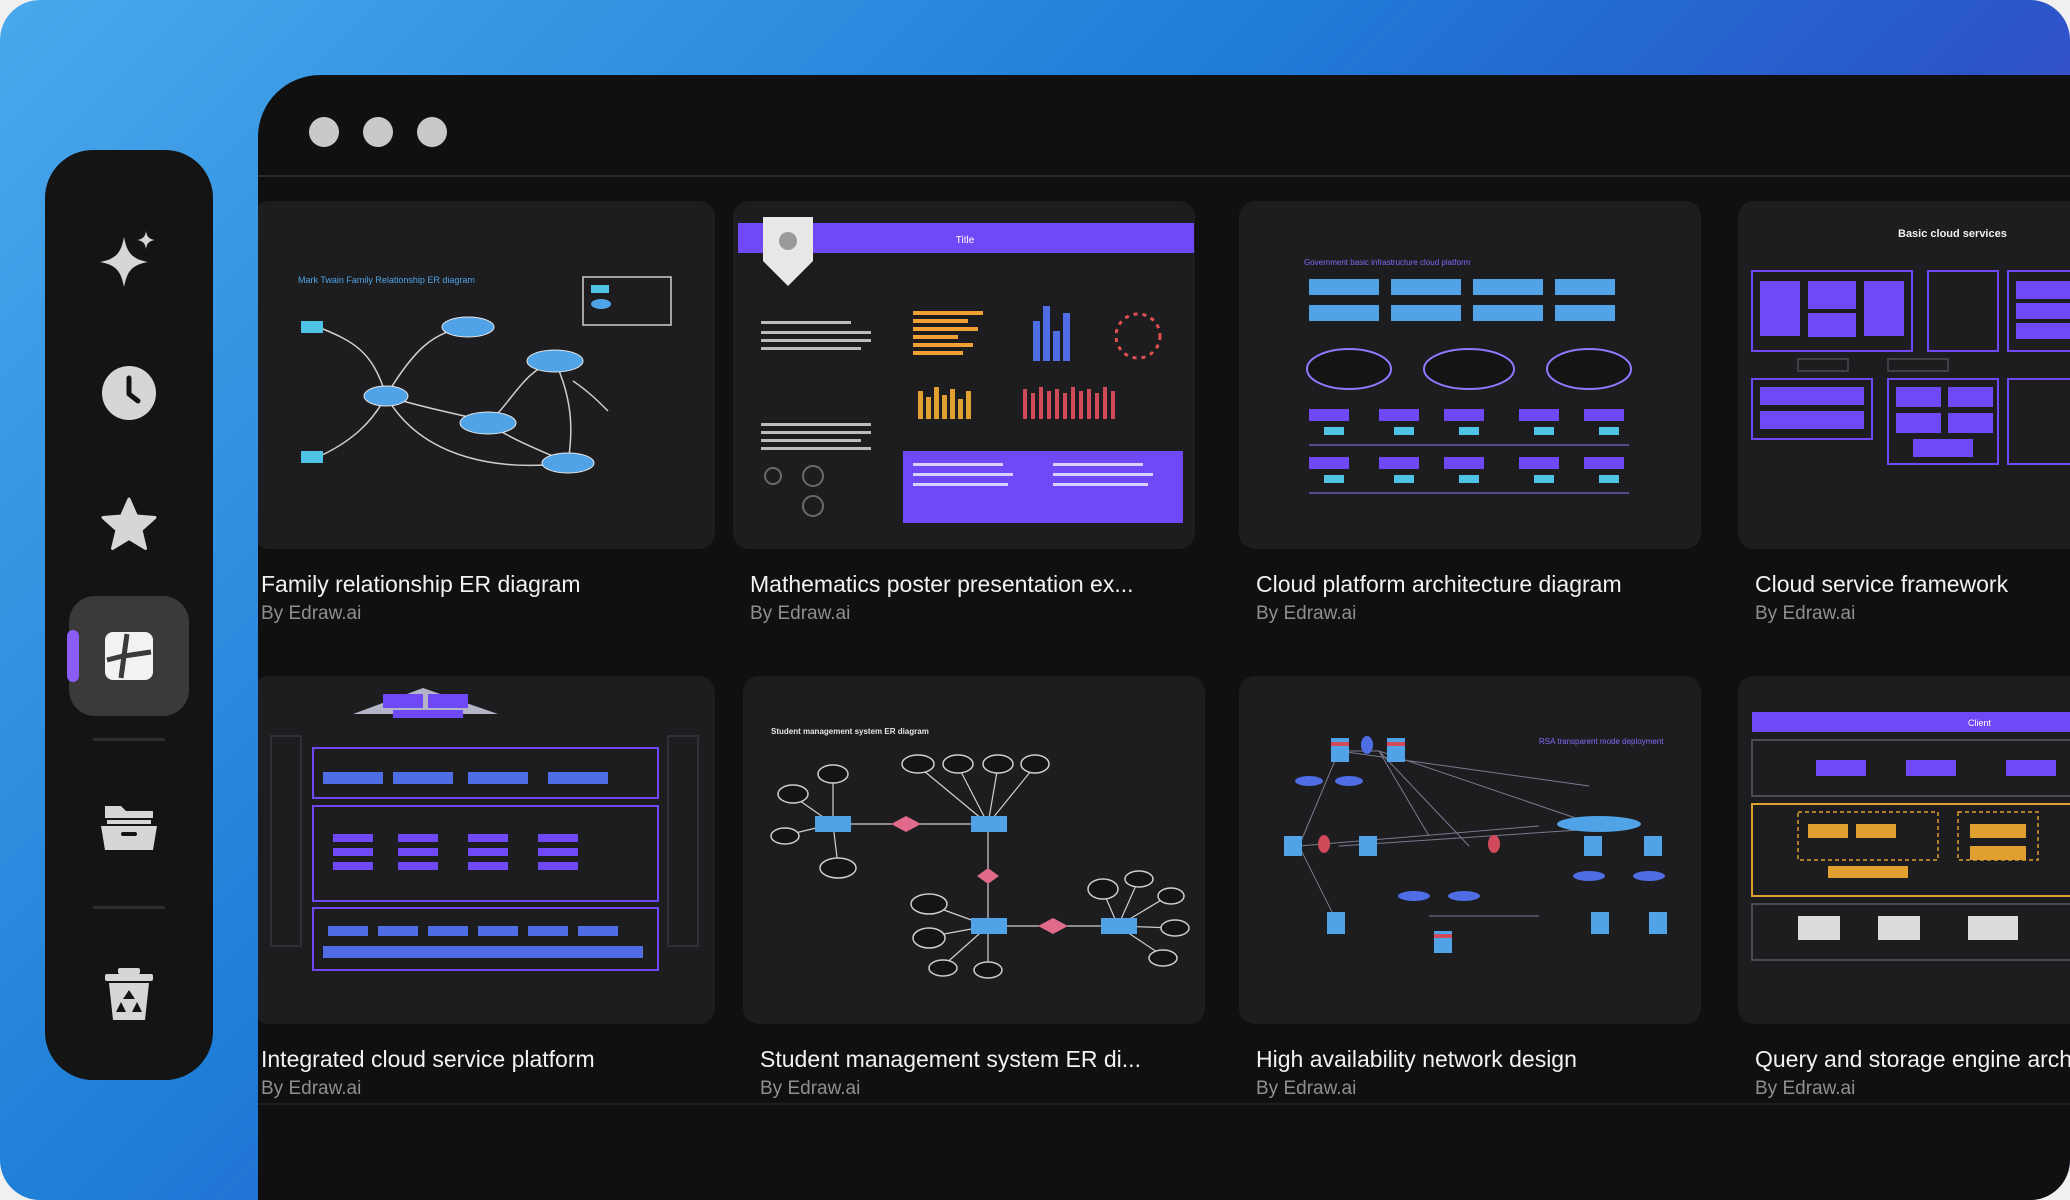 The height and width of the screenshot is (1200, 2070). I want to click on sidebar-item-ai, so click(129, 262).